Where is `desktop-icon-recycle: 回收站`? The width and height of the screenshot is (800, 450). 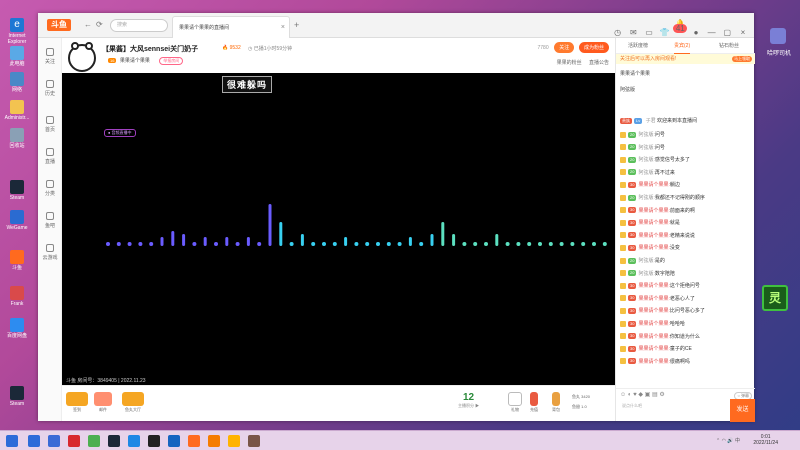 desktop-icon-recycle: 回收站 is located at coordinates (17, 138).